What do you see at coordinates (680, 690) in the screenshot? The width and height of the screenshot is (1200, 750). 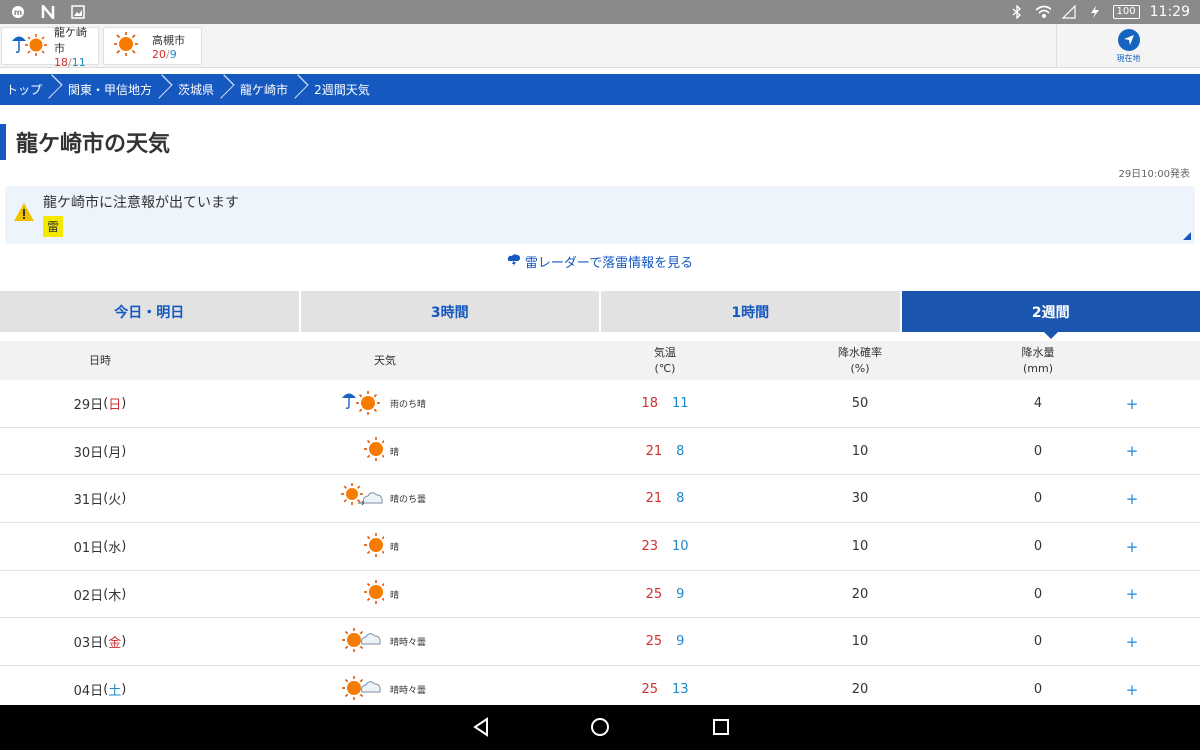 I see `row-low: 13` at bounding box center [680, 690].